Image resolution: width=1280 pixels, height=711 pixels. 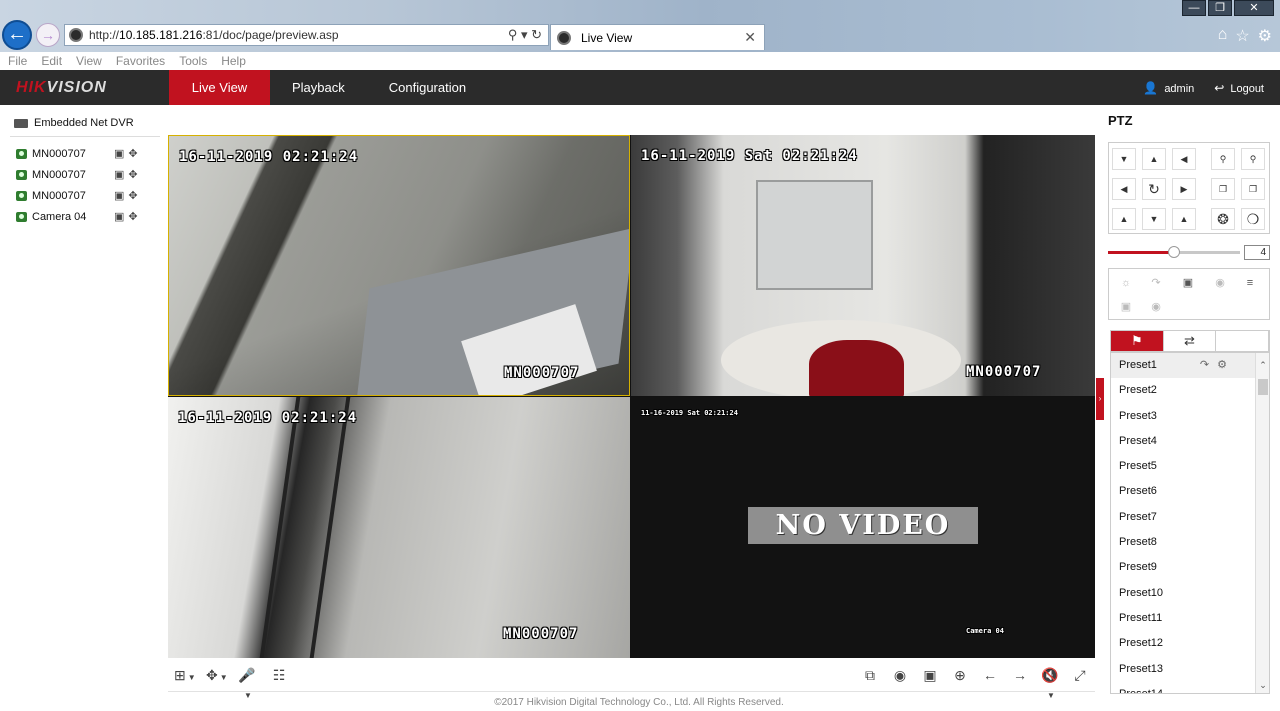 I want to click on tree-camera-3: MN000707 ▣ ✥, so click(x=85, y=195).